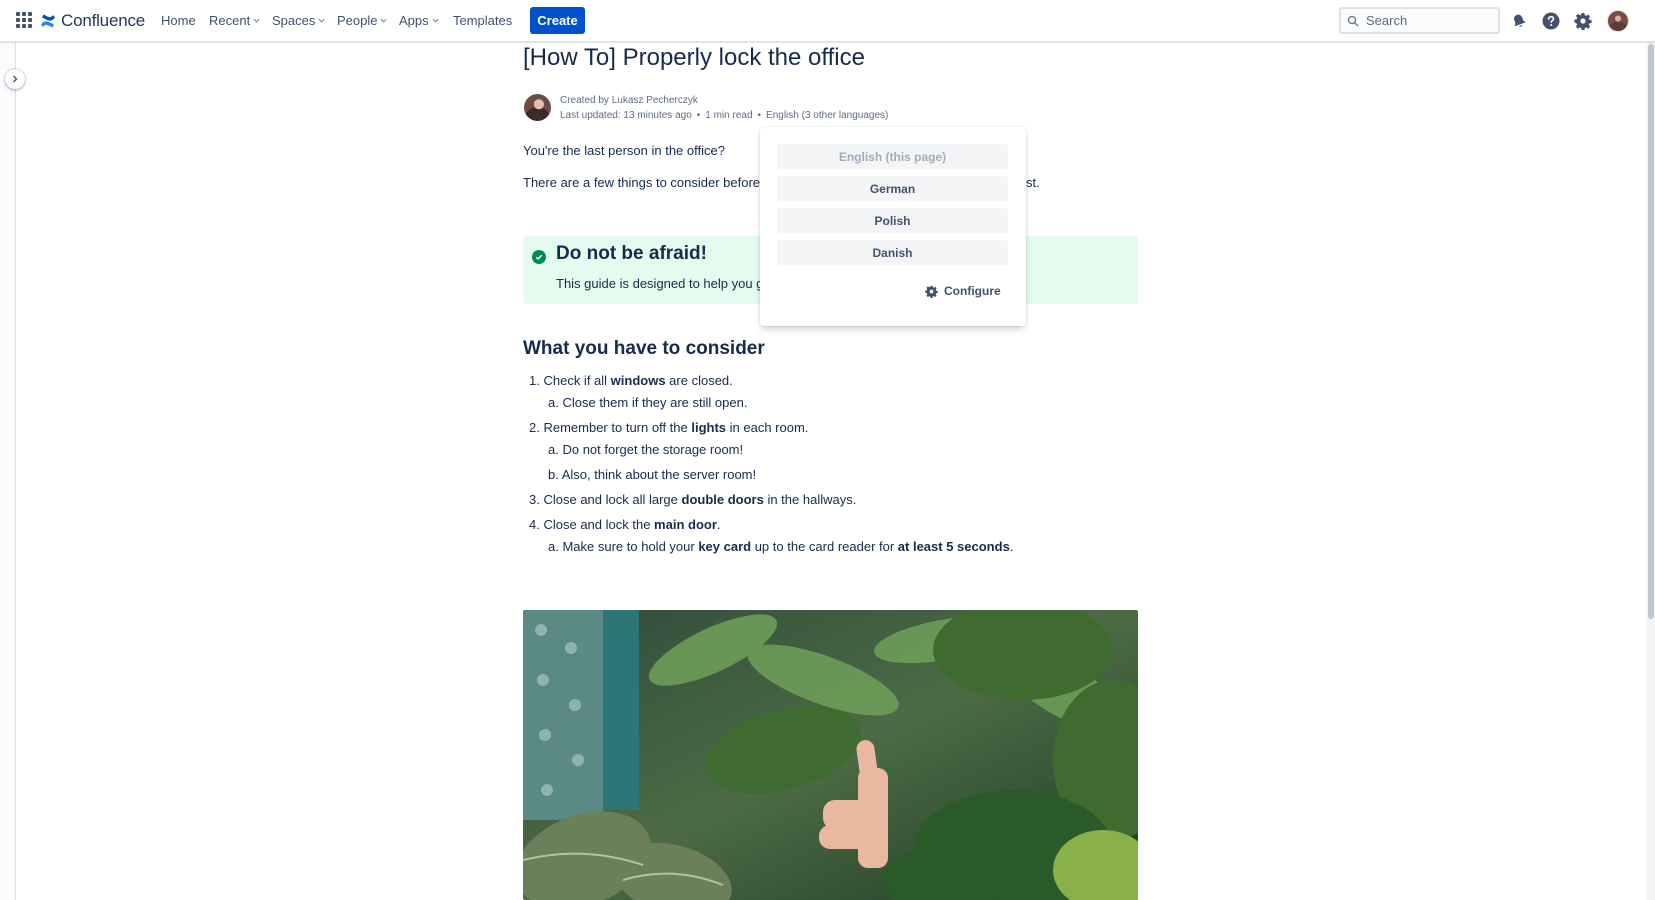 The width and height of the screenshot is (1655, 900). I want to click on language-option-polish: Polish, so click(892, 220).